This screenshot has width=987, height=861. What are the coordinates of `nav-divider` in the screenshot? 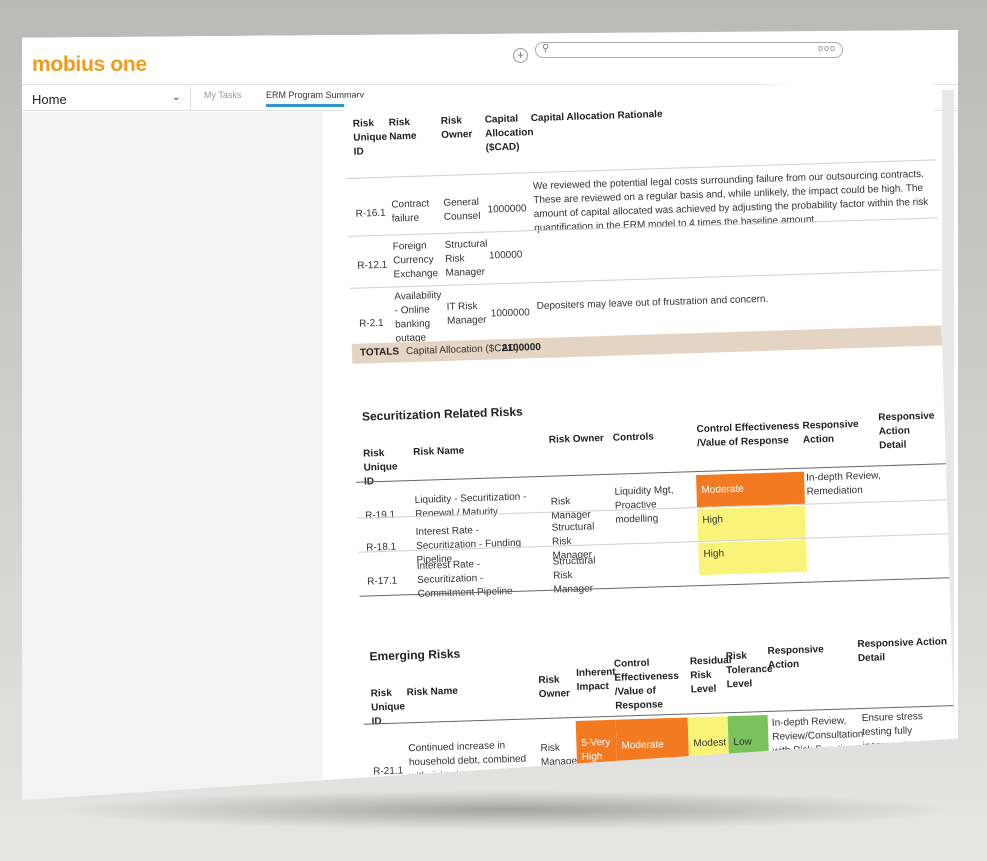 It's located at (190, 98).